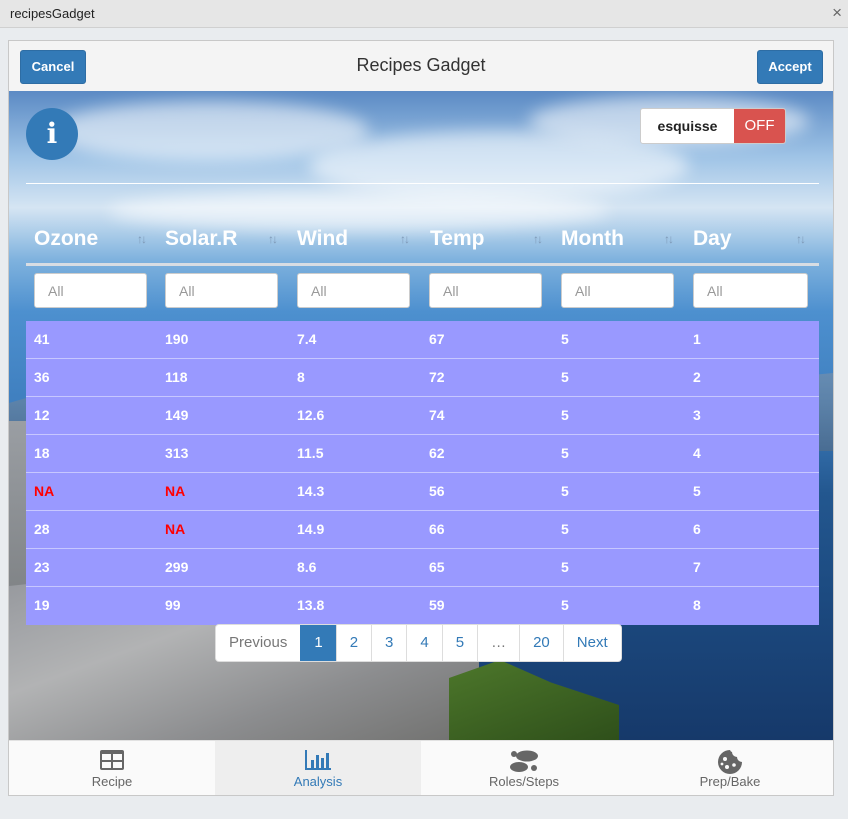 The image size is (848, 819). I want to click on accept-button: Accept, so click(790, 67).